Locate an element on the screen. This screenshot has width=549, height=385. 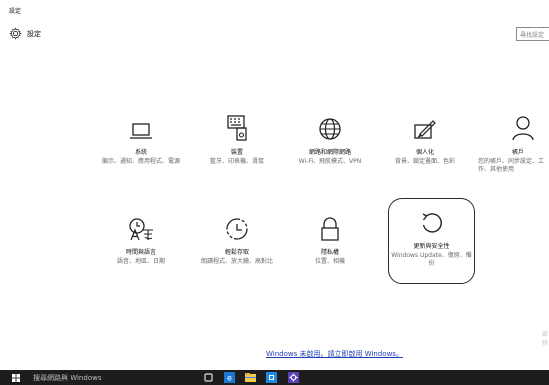
tile-devices: 裝置 藍牙、印表機、滑鼠 is located at coordinates (237, 139).